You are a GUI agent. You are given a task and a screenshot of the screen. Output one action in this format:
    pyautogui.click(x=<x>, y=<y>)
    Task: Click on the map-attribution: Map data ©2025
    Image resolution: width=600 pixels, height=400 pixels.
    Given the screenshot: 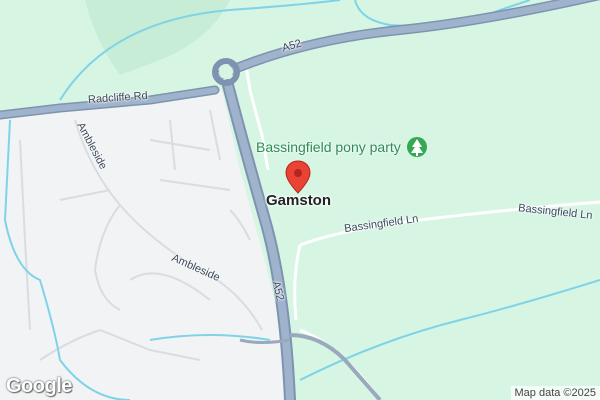 What is the action you would take?
    pyautogui.click(x=555, y=393)
    